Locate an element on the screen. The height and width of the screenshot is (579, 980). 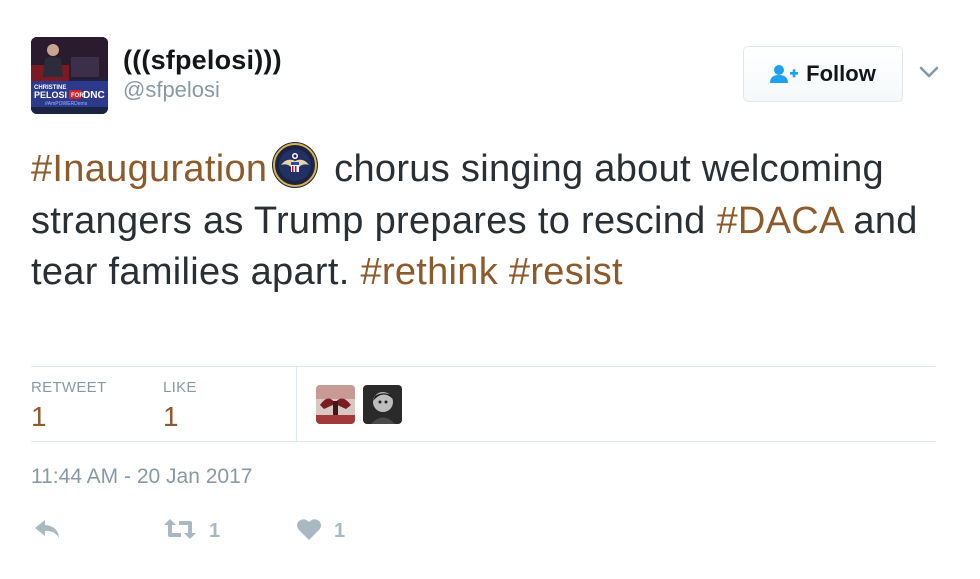
like-button: 1 is located at coordinates (320, 531).